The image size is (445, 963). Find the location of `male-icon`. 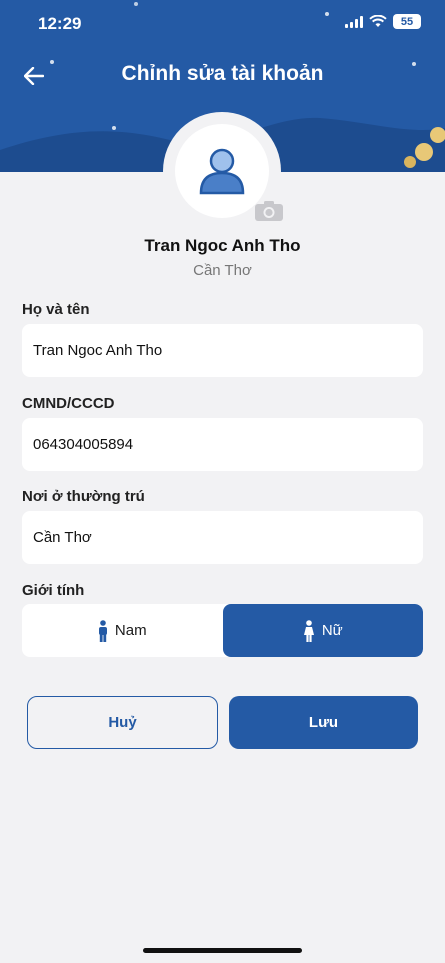

male-icon is located at coordinates (102, 630).